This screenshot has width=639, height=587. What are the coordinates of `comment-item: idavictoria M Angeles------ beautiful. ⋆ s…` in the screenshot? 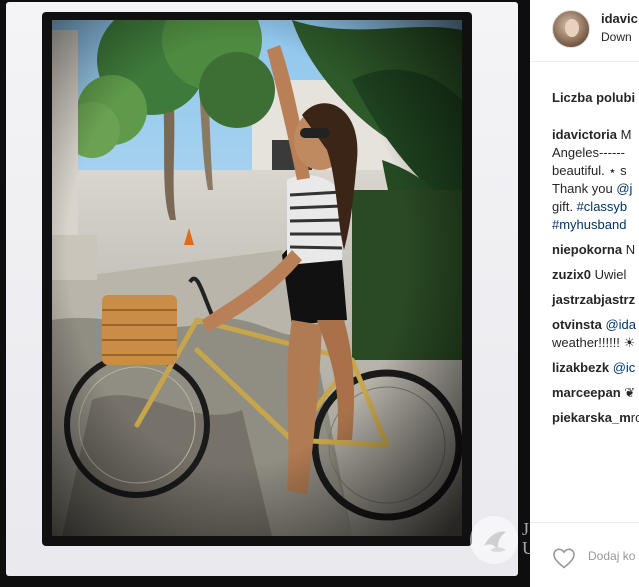 It's located at (595, 180).